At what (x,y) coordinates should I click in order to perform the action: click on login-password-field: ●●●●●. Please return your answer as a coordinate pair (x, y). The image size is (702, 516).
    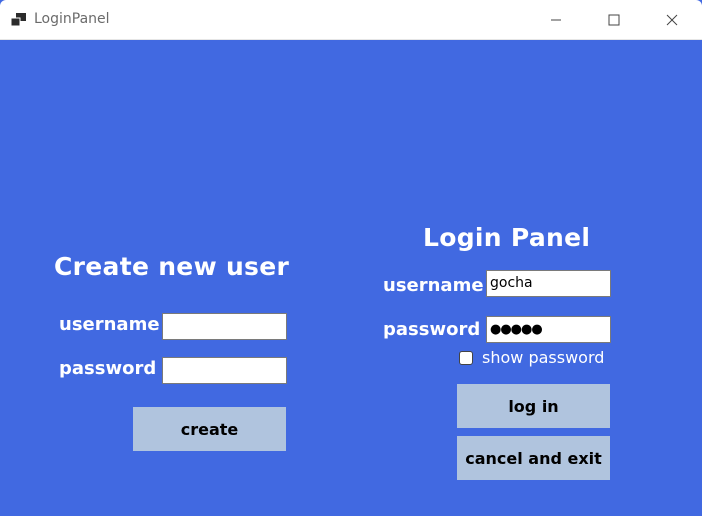
    Looking at the image, I should click on (548, 329).